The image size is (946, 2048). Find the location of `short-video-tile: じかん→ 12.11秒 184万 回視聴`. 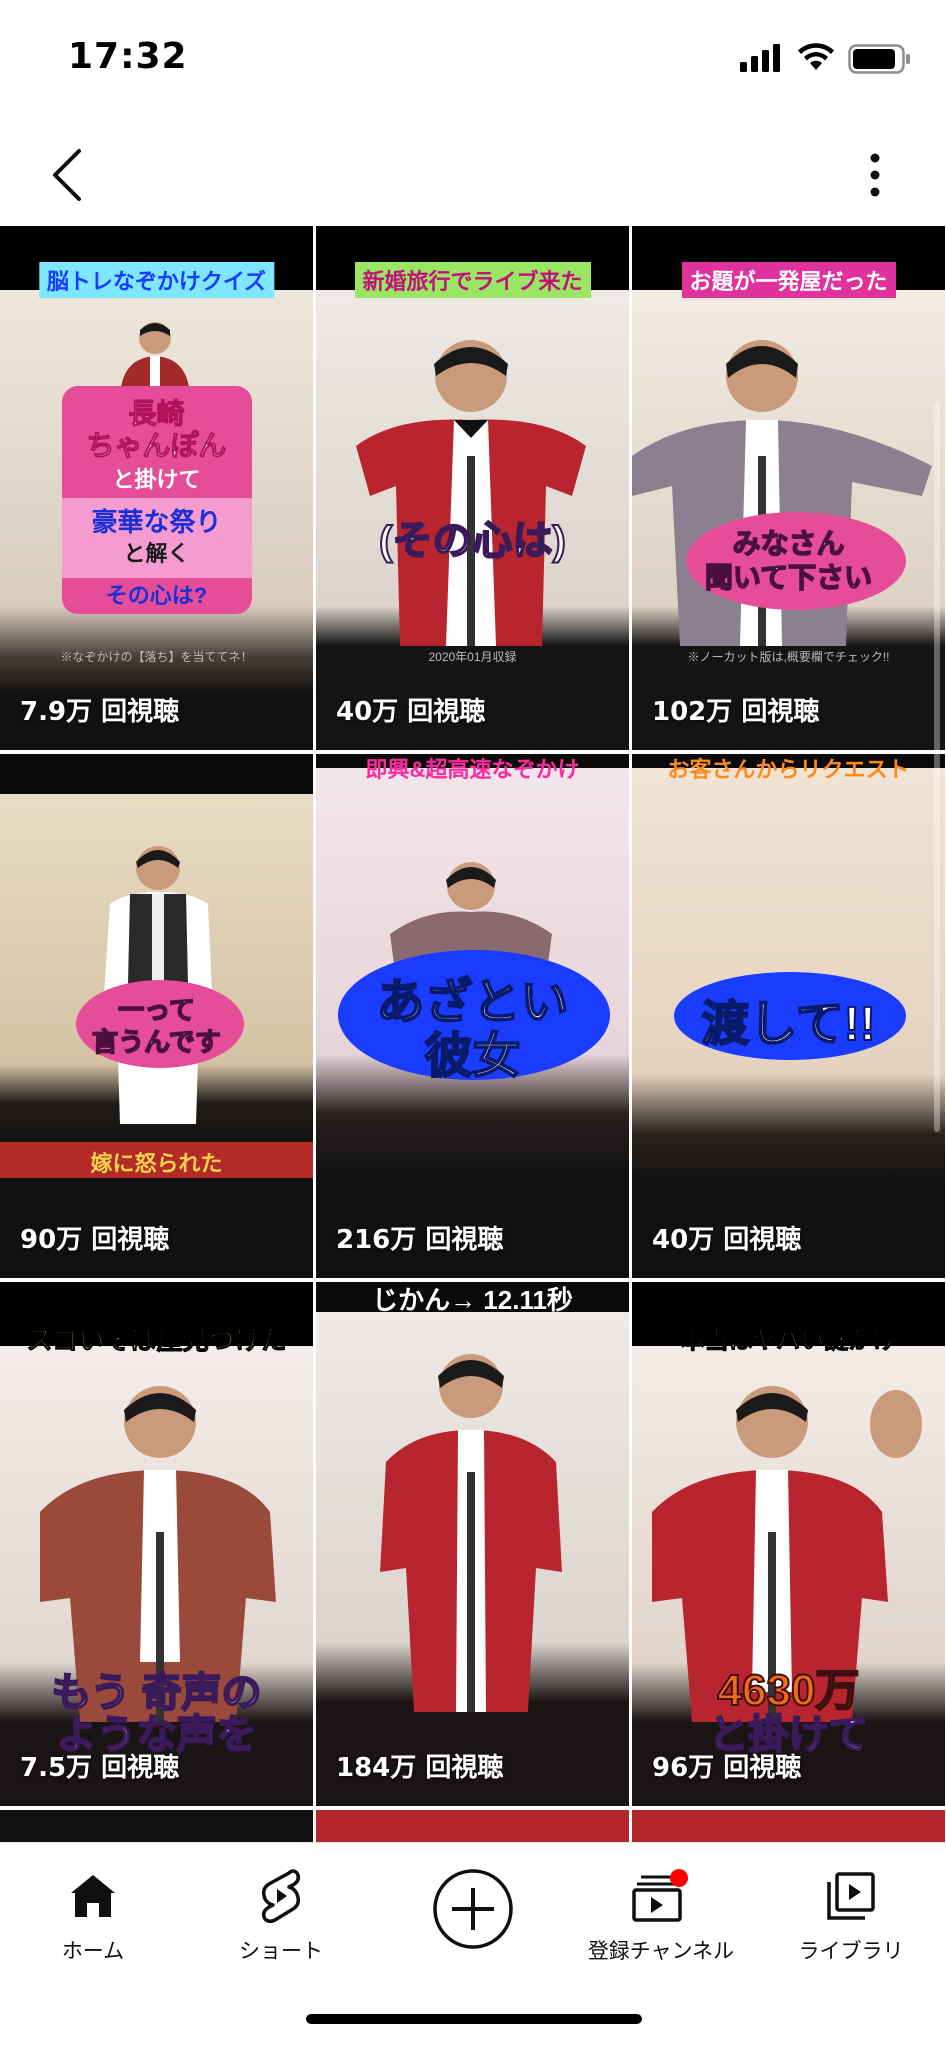

short-video-tile: じかん→ 12.11秒 184万 回視聴 is located at coordinates (472, 1544).